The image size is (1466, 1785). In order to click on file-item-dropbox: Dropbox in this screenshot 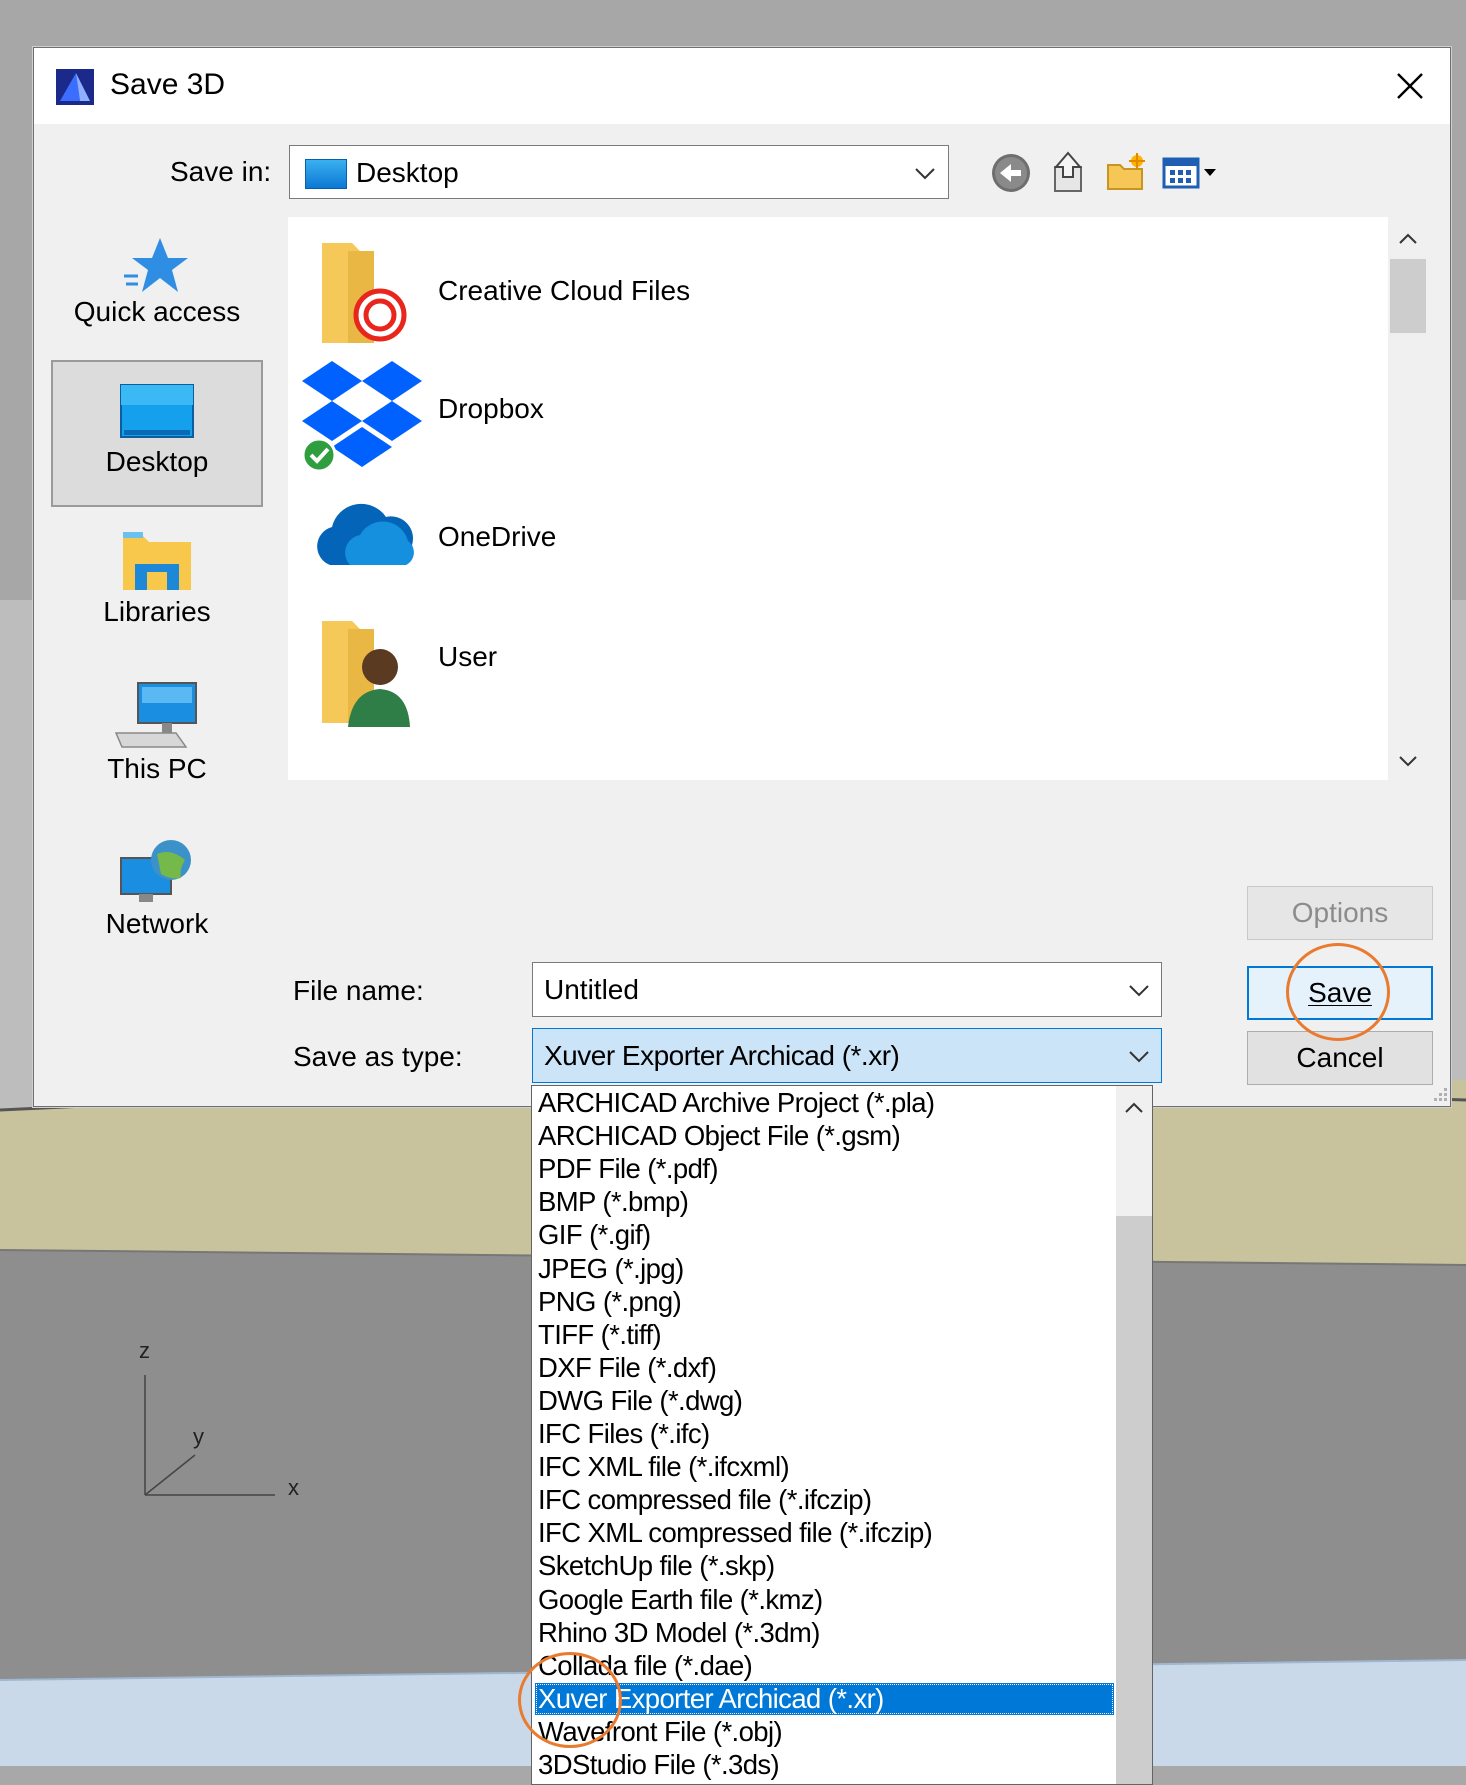, I will do `click(838, 412)`.